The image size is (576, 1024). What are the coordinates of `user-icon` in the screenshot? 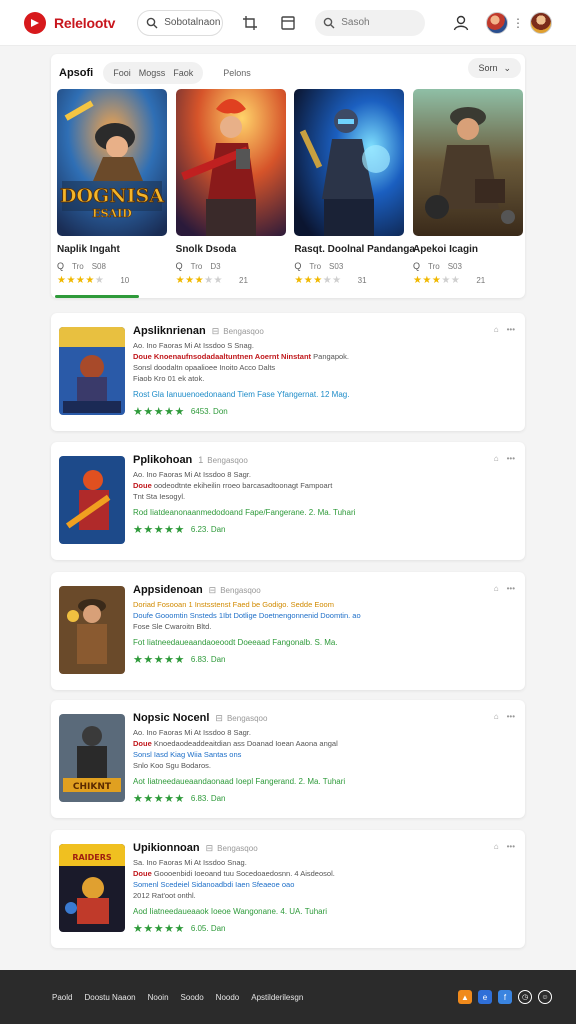 It's located at (461, 23).